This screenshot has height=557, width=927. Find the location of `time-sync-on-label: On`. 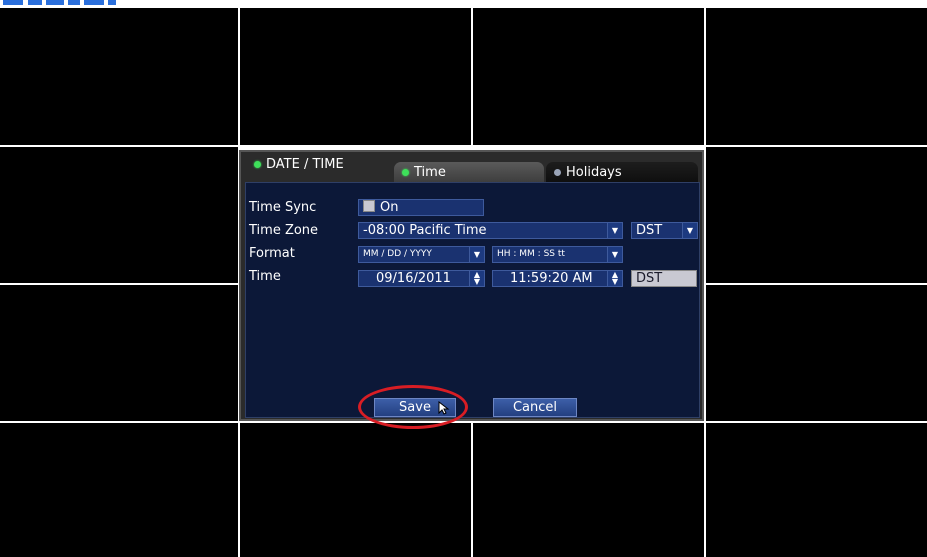

time-sync-on-label: On is located at coordinates (389, 207).